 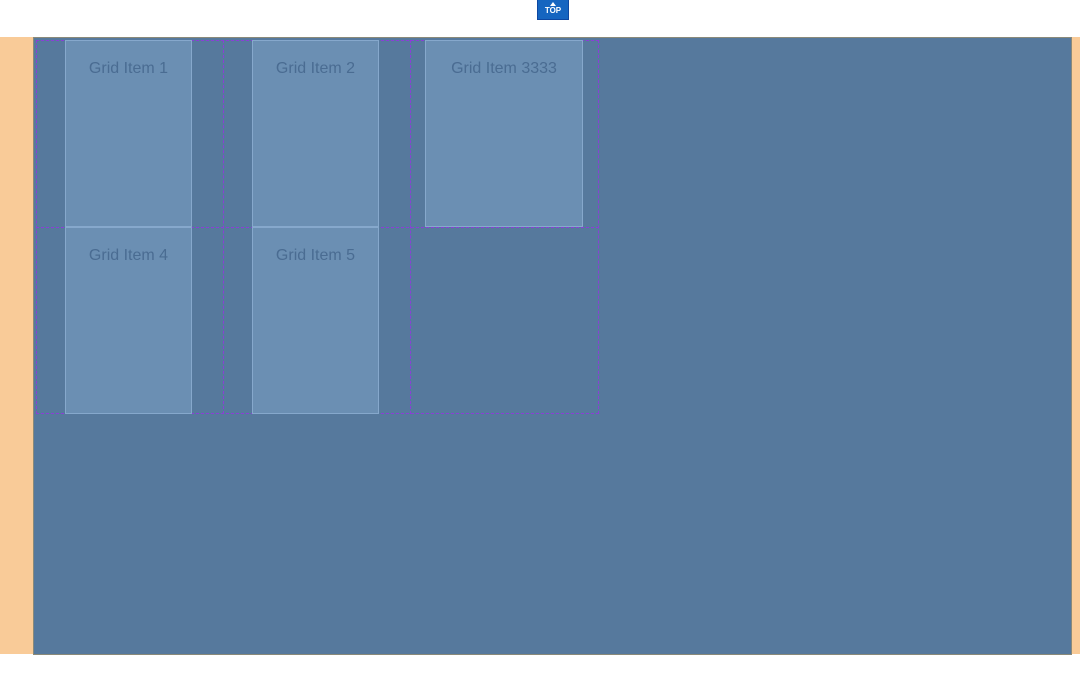 I want to click on grid-item: Grid Item 4, so click(x=128, y=320).